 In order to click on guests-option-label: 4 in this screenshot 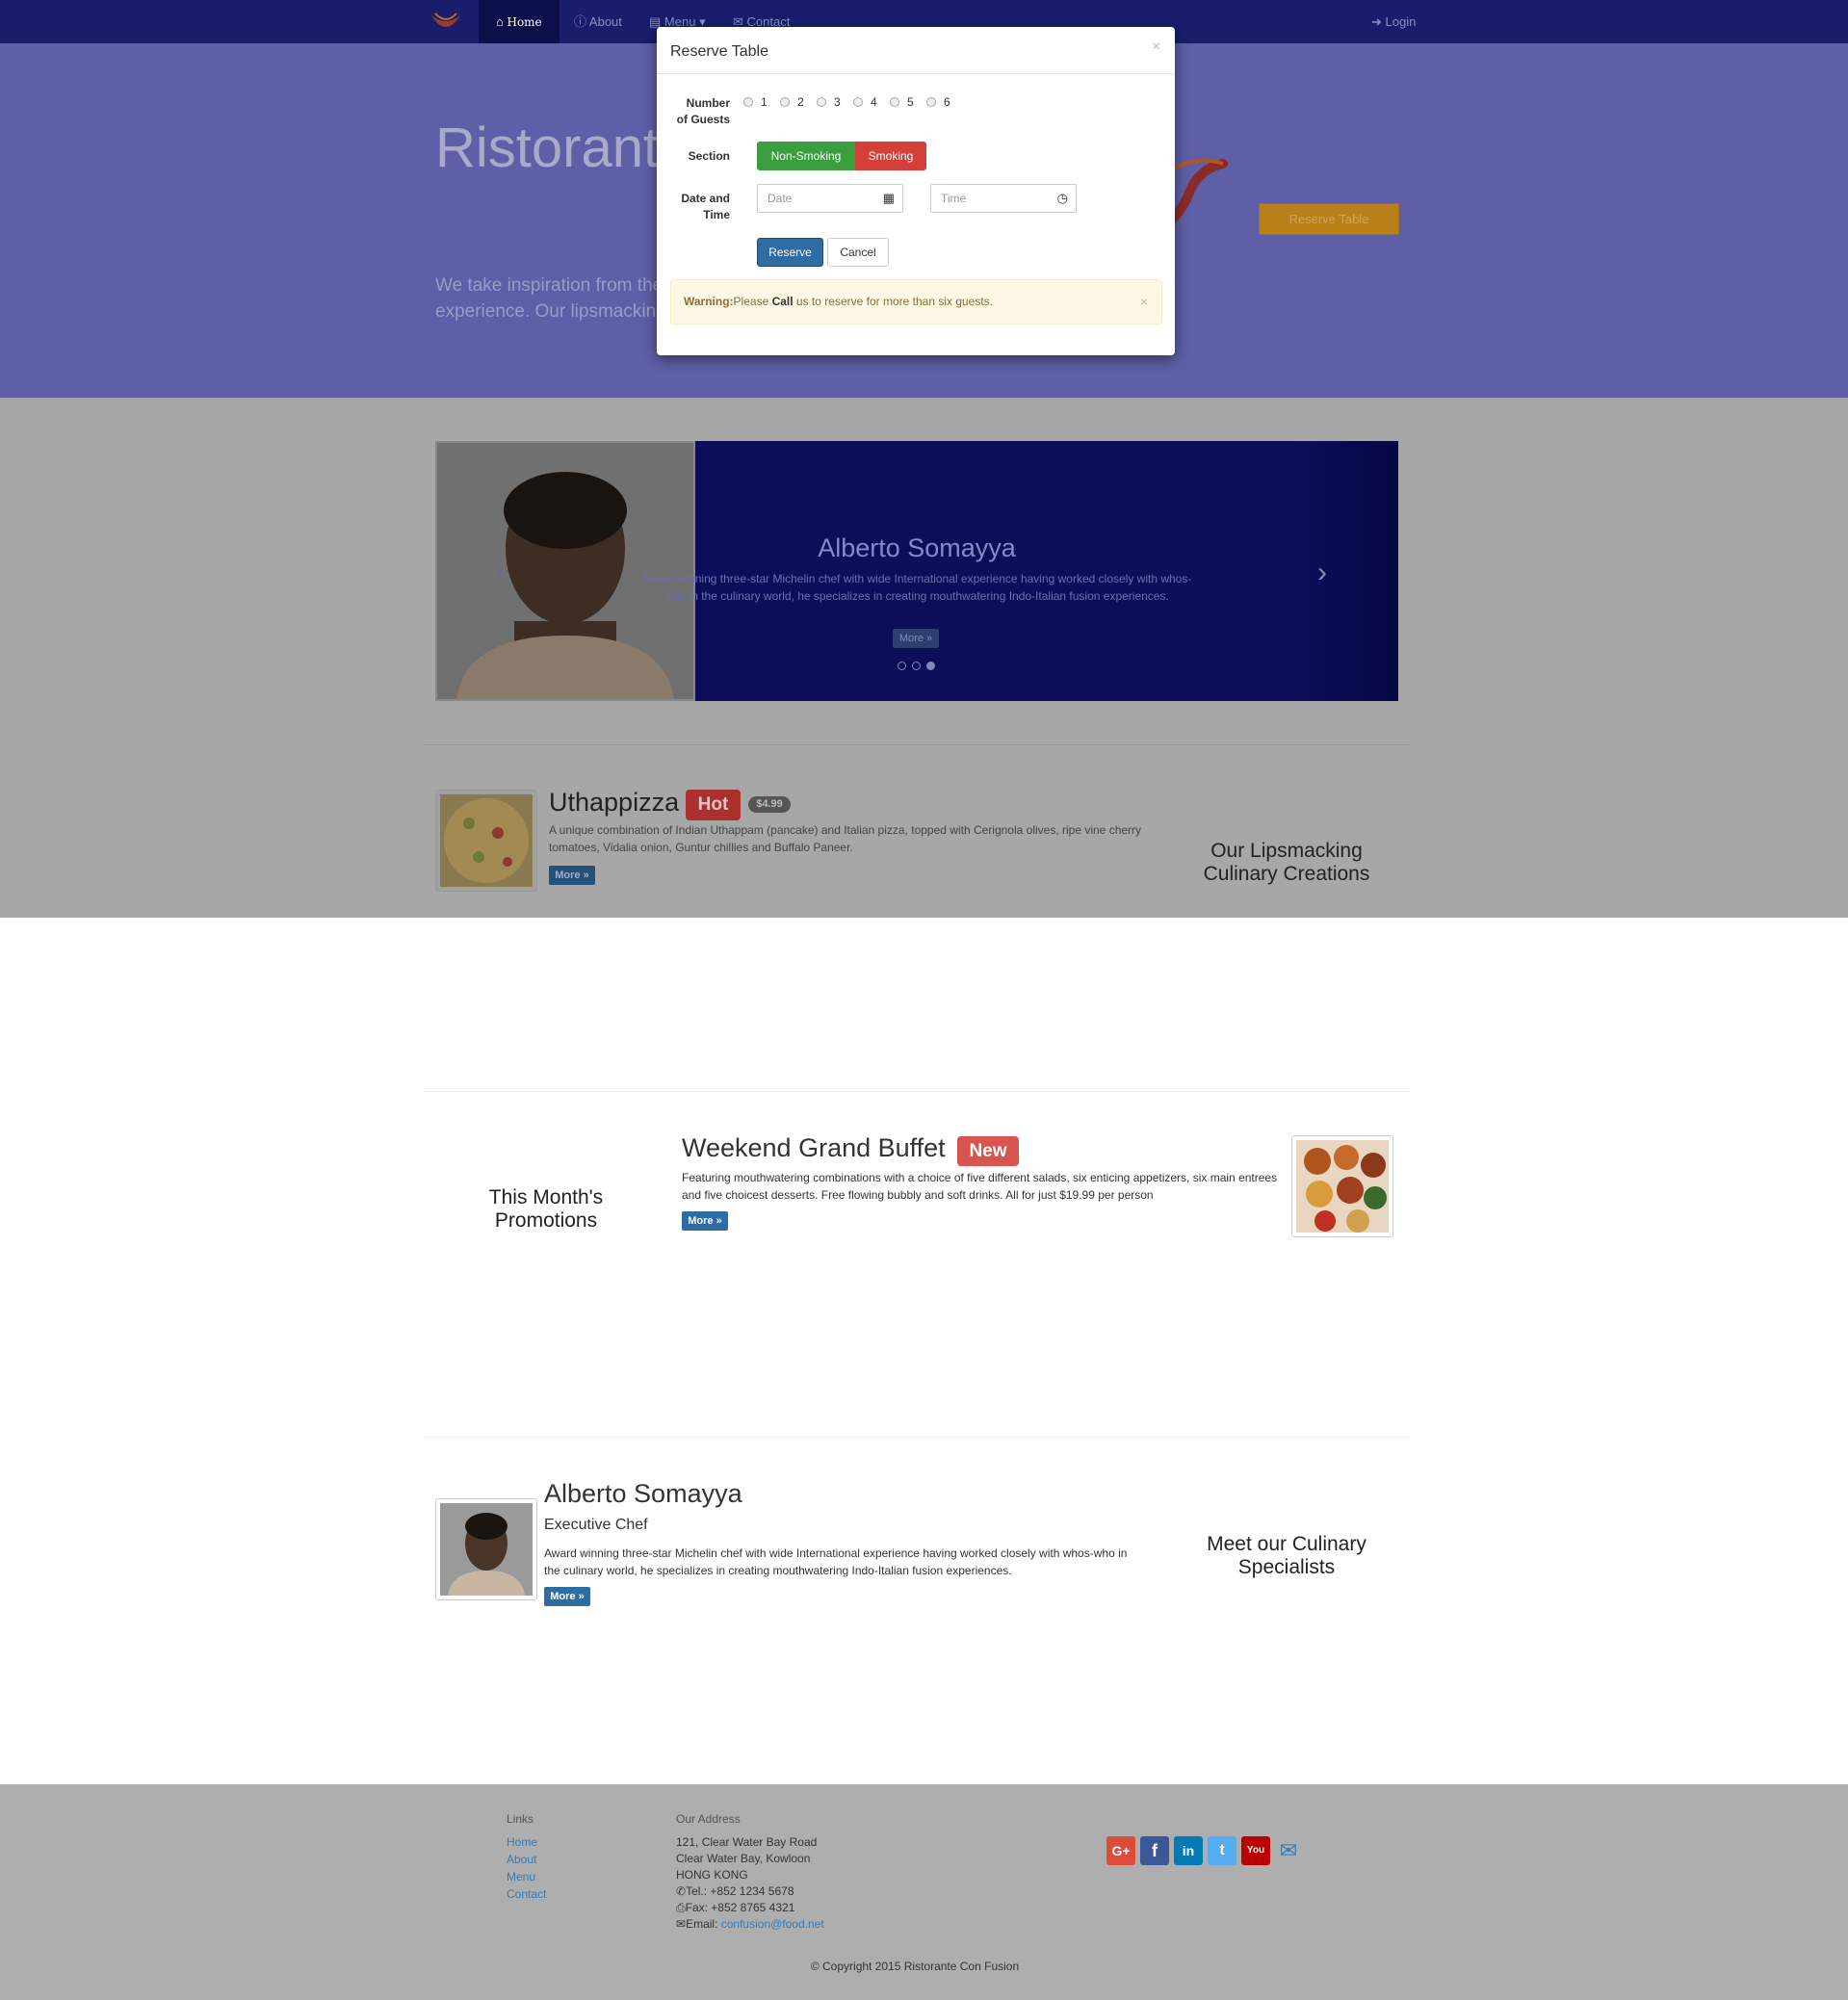, I will do `click(874, 102)`.